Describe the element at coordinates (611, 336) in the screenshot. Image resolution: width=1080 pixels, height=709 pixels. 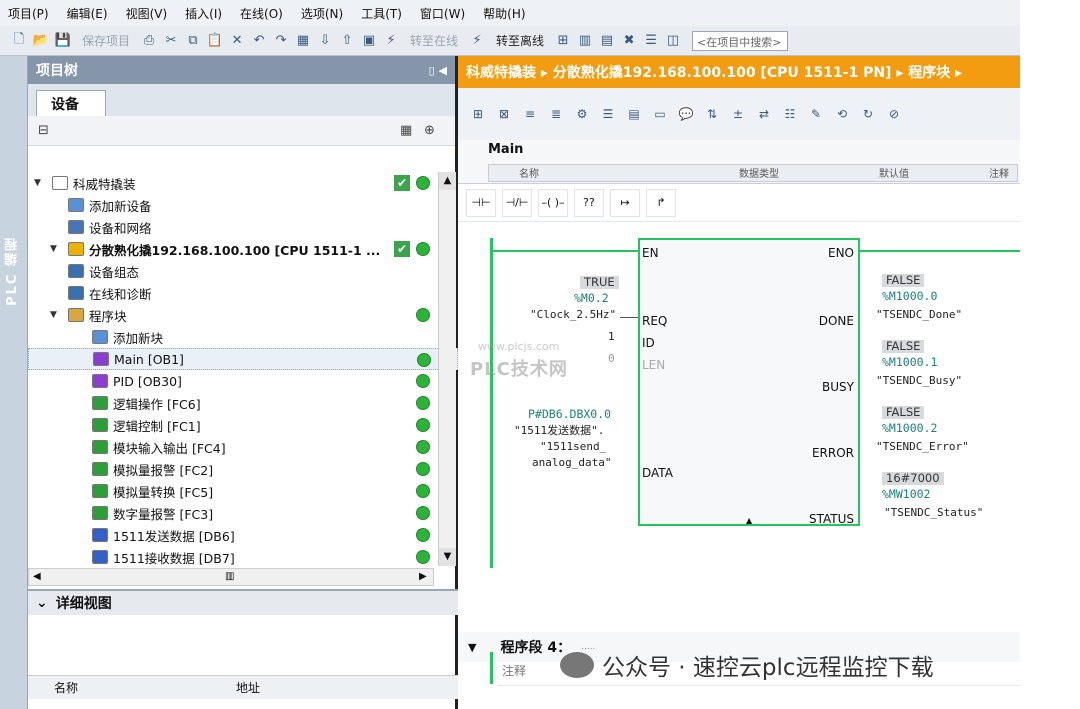
I see `id-value: 1` at that location.